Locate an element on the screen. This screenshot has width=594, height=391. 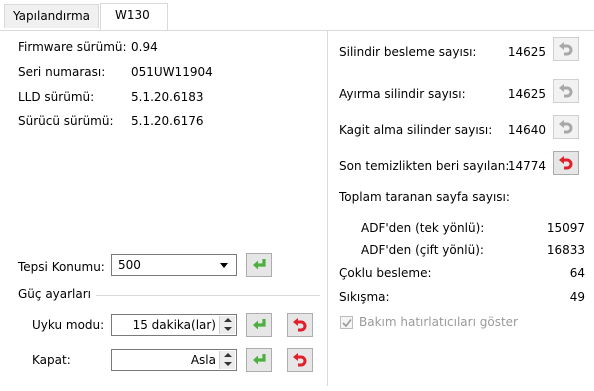
tray-position-value: 500 is located at coordinates (129, 265).